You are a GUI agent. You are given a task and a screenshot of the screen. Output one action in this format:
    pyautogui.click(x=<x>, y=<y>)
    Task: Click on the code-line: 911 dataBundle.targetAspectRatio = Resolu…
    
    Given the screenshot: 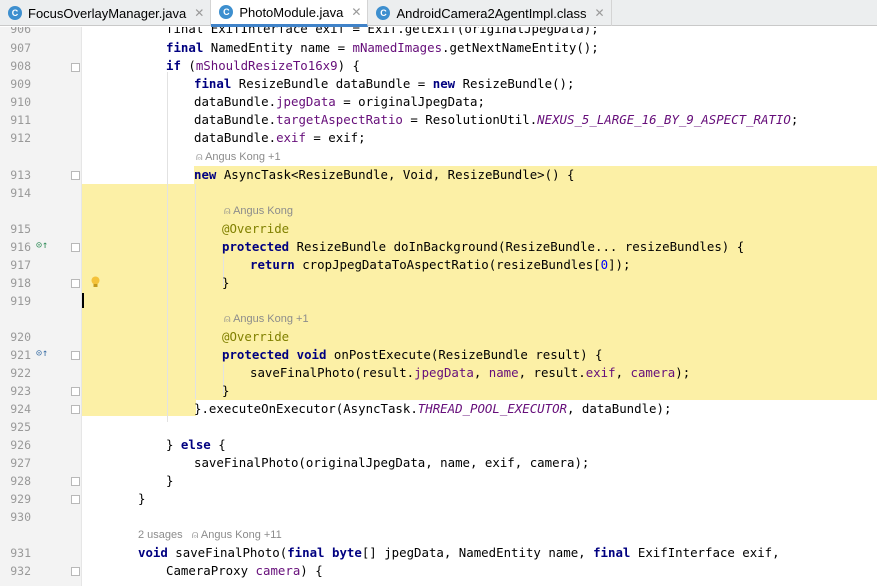 What is the action you would take?
    pyautogui.click(x=438, y=120)
    